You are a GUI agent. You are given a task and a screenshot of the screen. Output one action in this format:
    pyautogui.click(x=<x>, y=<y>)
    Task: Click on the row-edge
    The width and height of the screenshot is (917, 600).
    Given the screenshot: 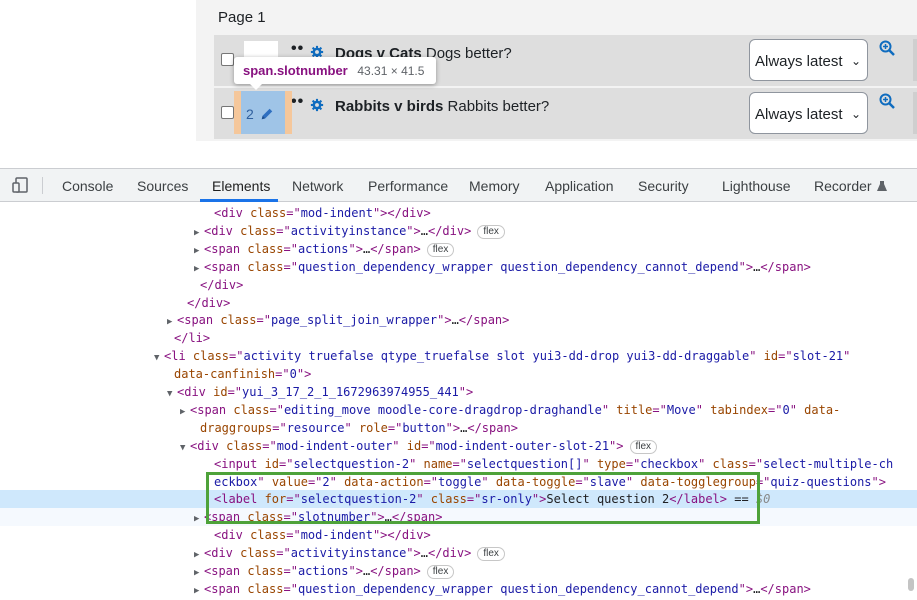 What is the action you would take?
    pyautogui.click(x=915, y=60)
    